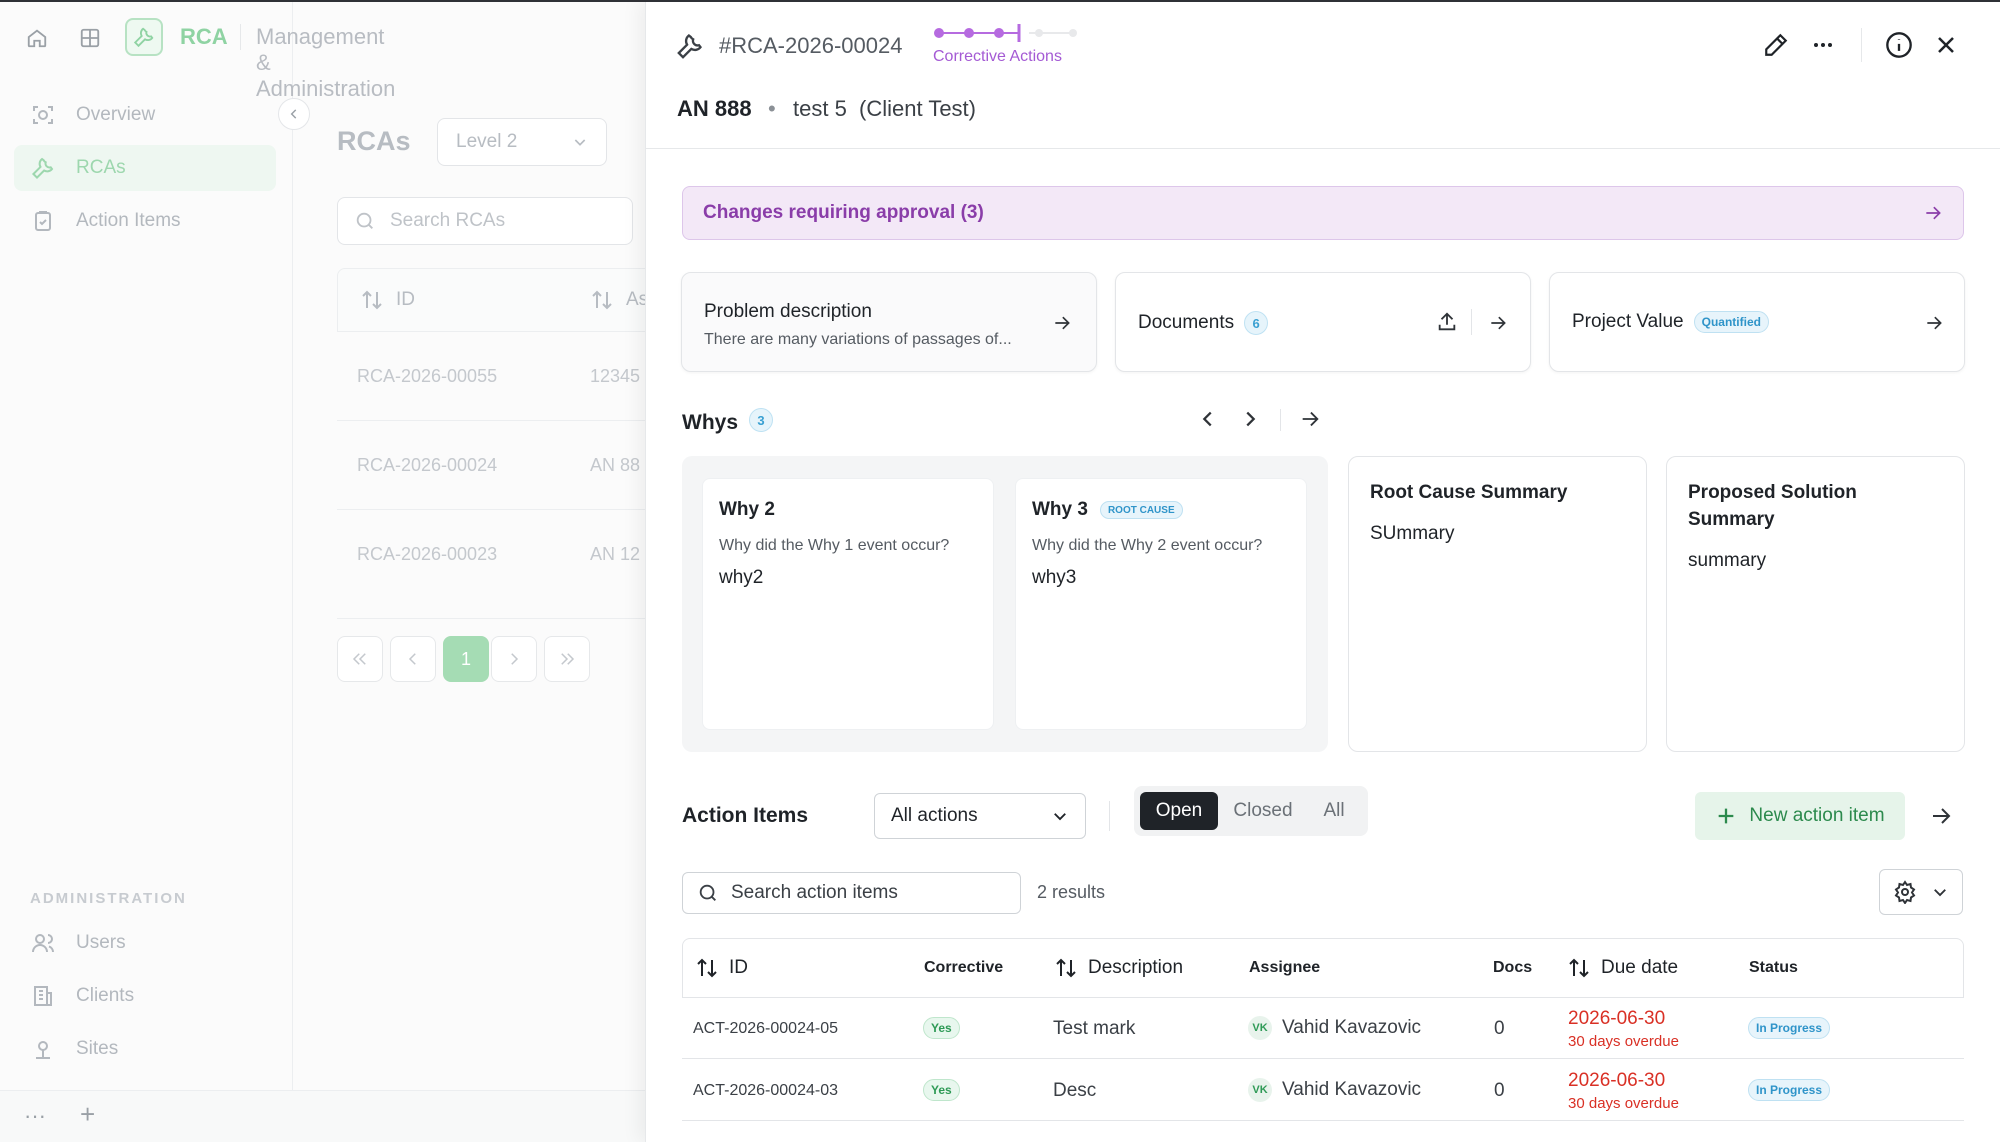 The image size is (2000, 1142). I want to click on column-header-label: Description, so click(1136, 967).